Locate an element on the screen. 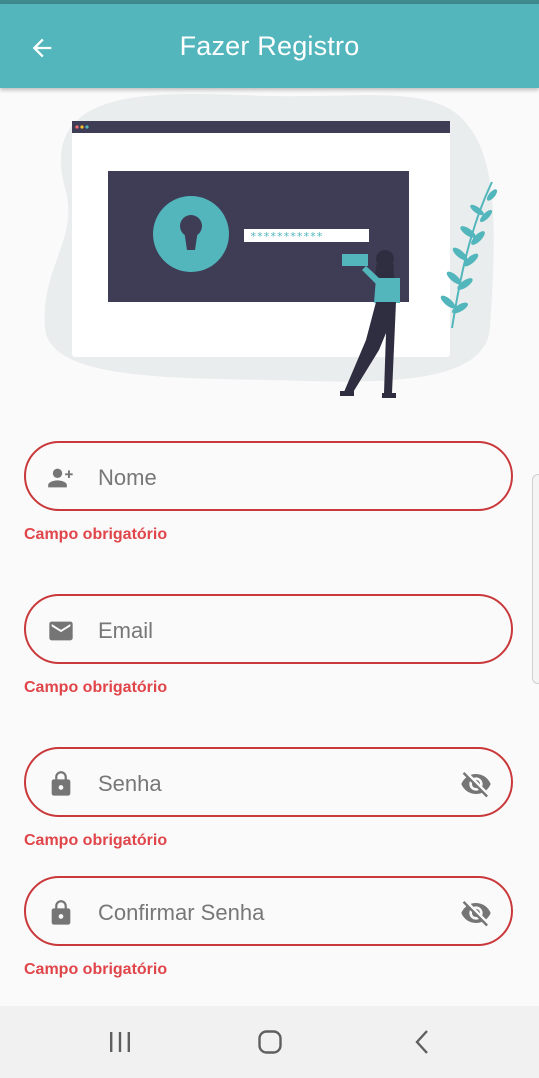 The image size is (539, 1078). email-field is located at coordinates (268, 629).